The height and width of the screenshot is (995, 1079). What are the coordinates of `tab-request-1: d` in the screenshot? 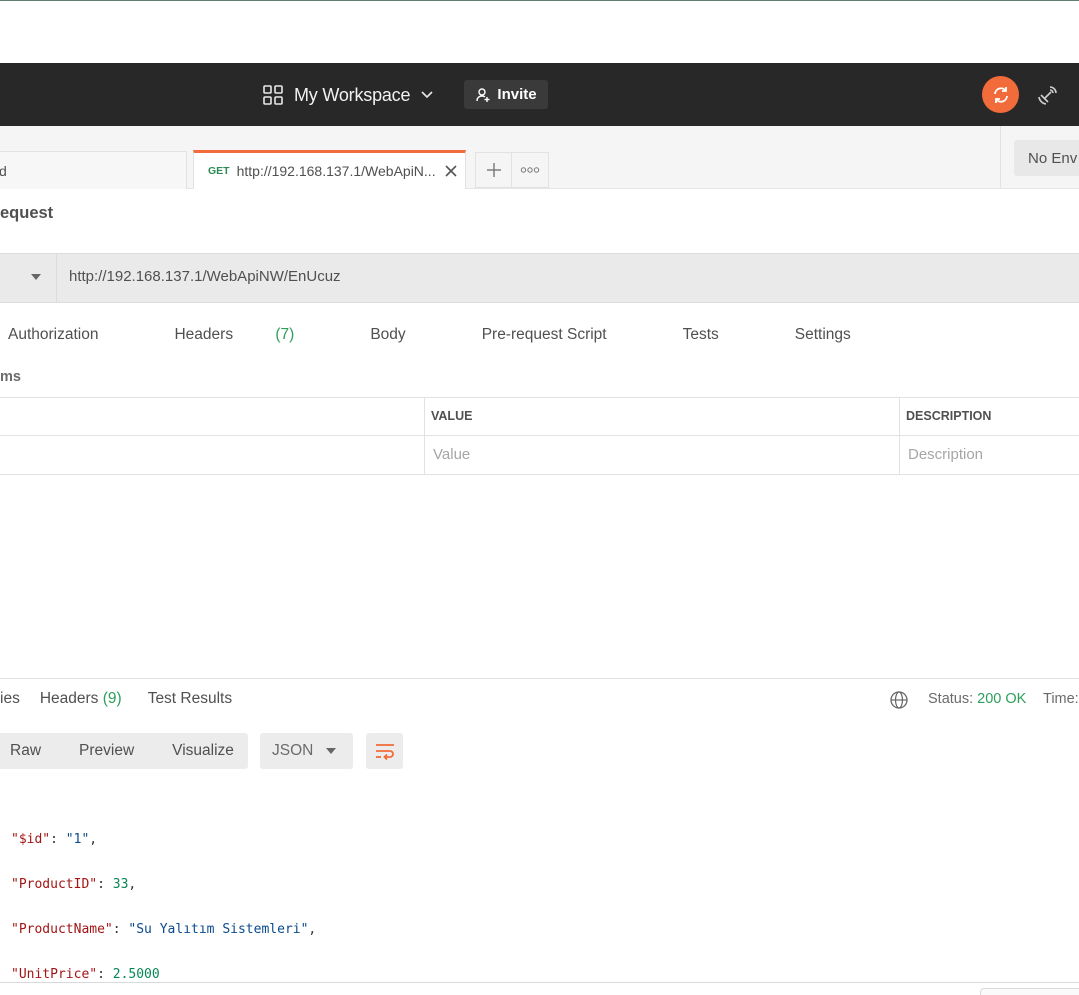 It's located at (93, 170).